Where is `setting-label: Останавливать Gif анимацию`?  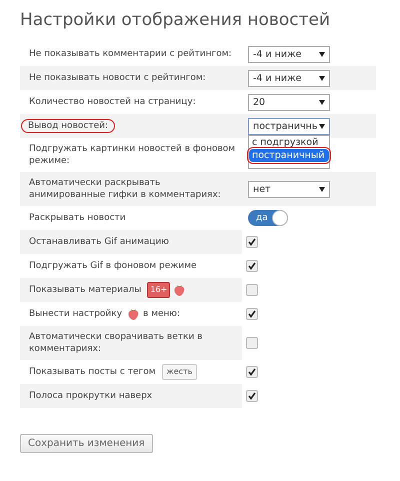
setting-label: Останавливать Gif анимацию is located at coordinates (99, 242).